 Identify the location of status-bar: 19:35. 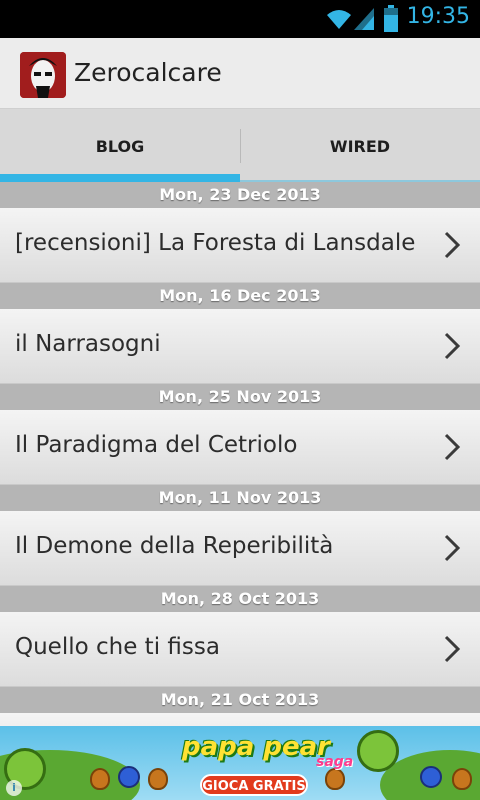
(240, 19).